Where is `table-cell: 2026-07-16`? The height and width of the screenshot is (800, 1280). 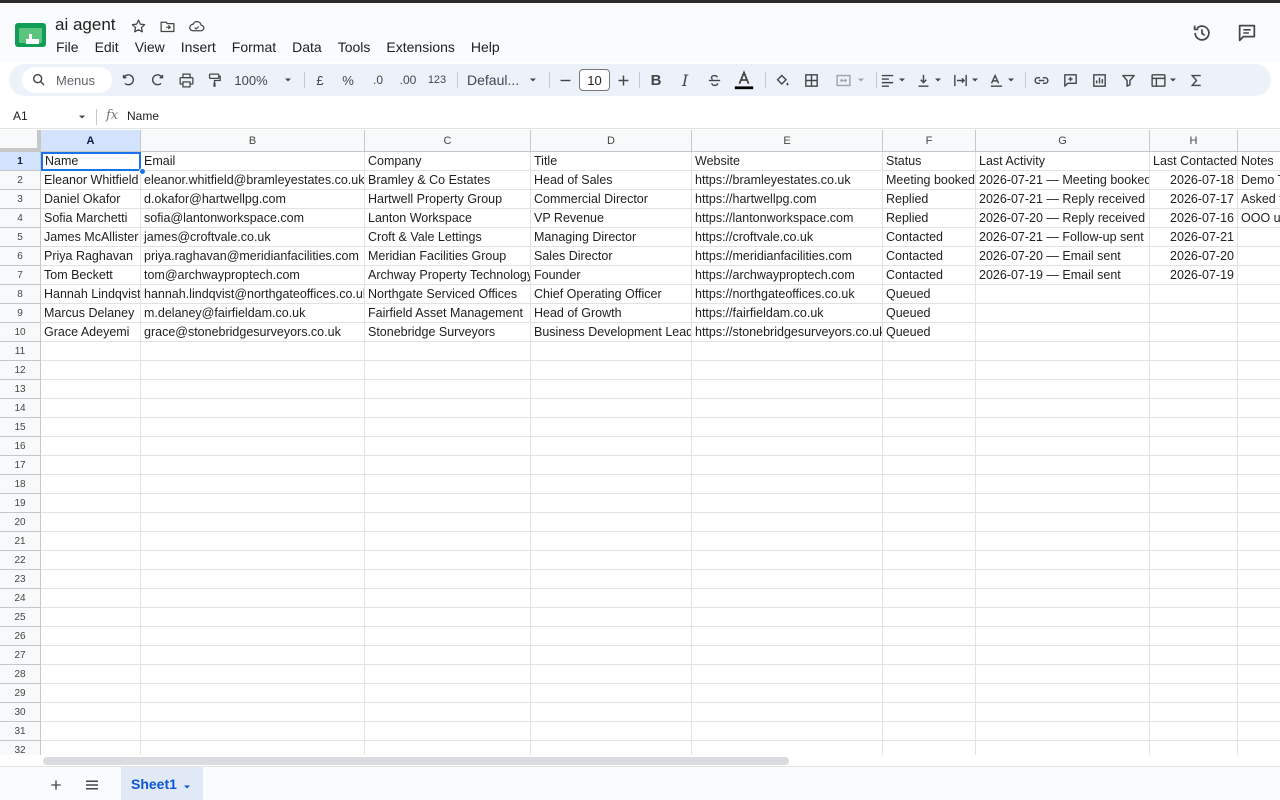
table-cell: 2026-07-16 is located at coordinates (1194, 218).